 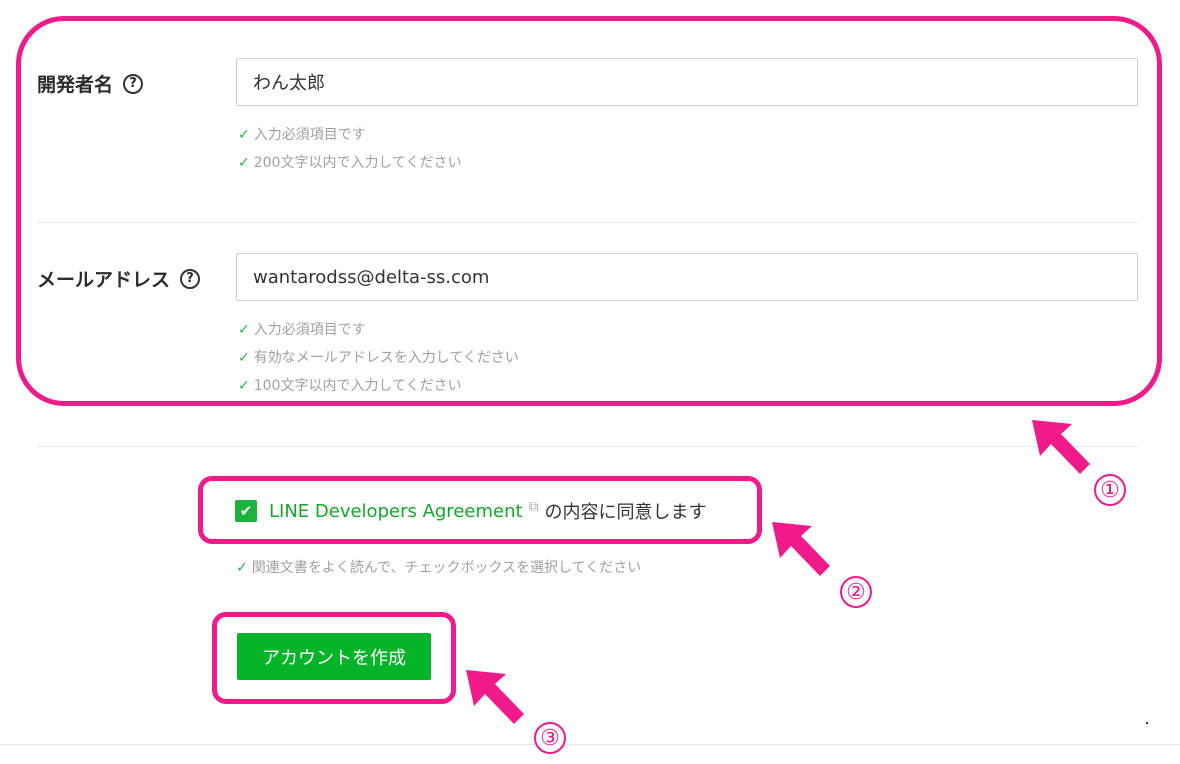 What do you see at coordinates (439, 568) in the screenshot?
I see `agreement-validation: ✓ 関連文書をよく読んで、チェックボックスを選択してください` at bounding box center [439, 568].